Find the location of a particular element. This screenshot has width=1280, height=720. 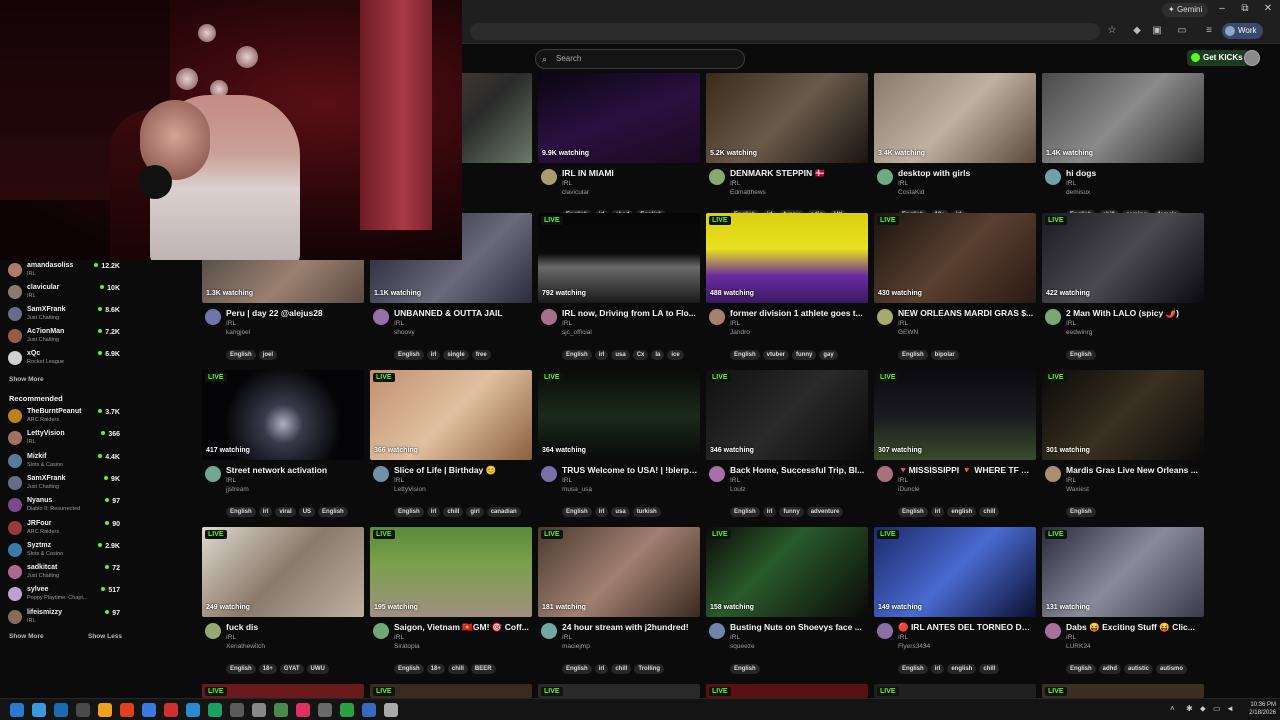

stream-thumbnail: LIVE 301 watching is located at coordinates (1123, 415).